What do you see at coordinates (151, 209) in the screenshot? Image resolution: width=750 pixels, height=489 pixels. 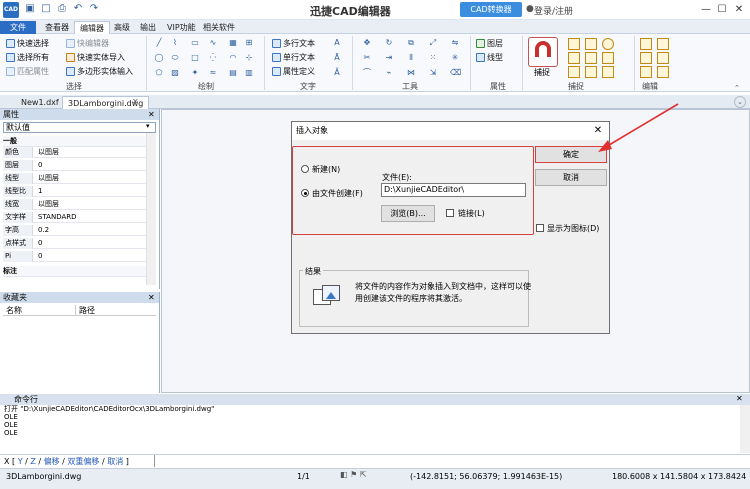 I see `properties-scrollbar` at bounding box center [151, 209].